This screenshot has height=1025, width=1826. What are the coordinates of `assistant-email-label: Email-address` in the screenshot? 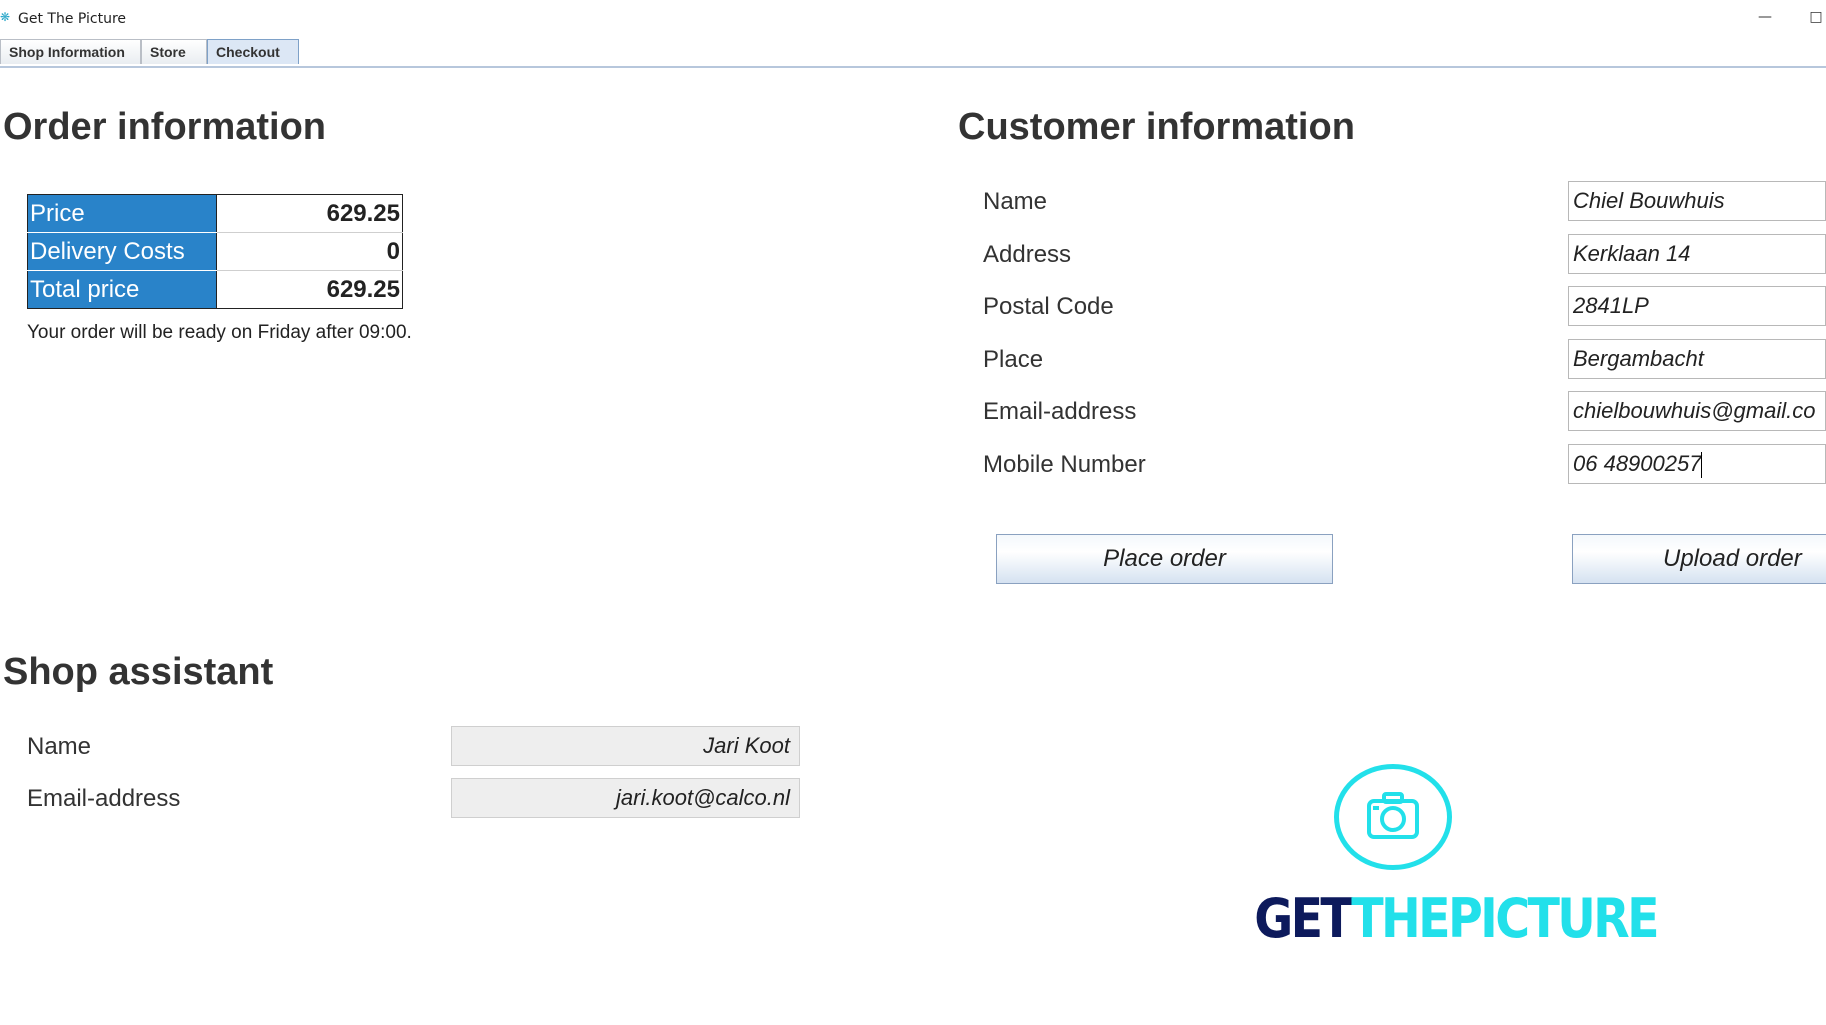 It's located at (104, 798).